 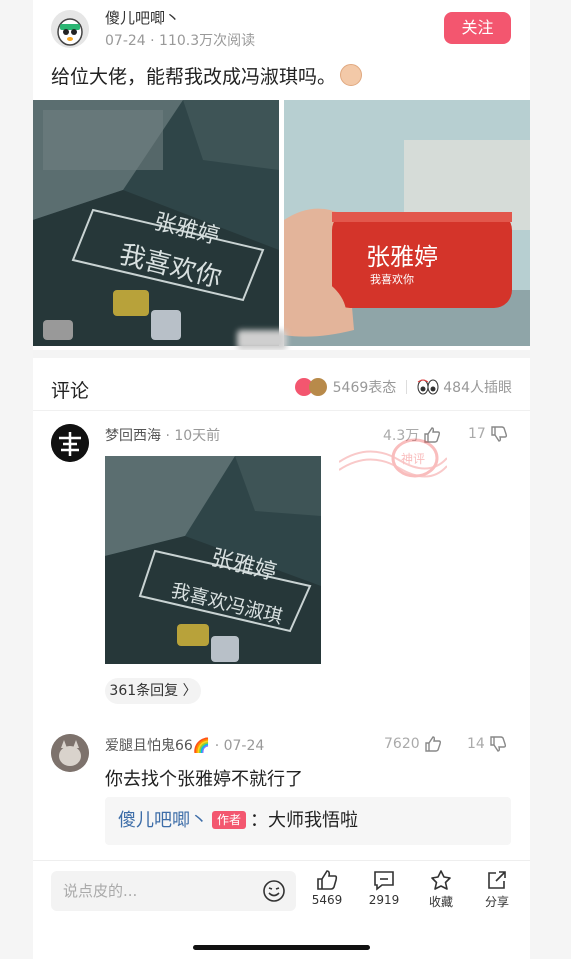 I want to click on cat-avatar-icon, so click(x=70, y=753).